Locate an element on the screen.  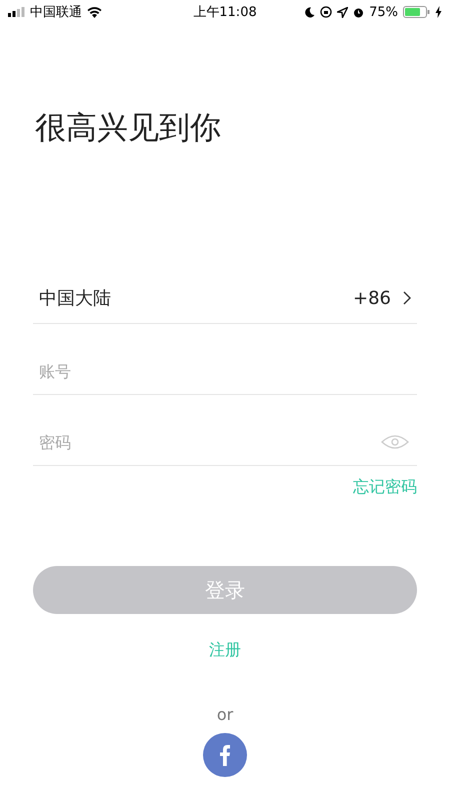
charging-bolt-icon is located at coordinates (438, 12).